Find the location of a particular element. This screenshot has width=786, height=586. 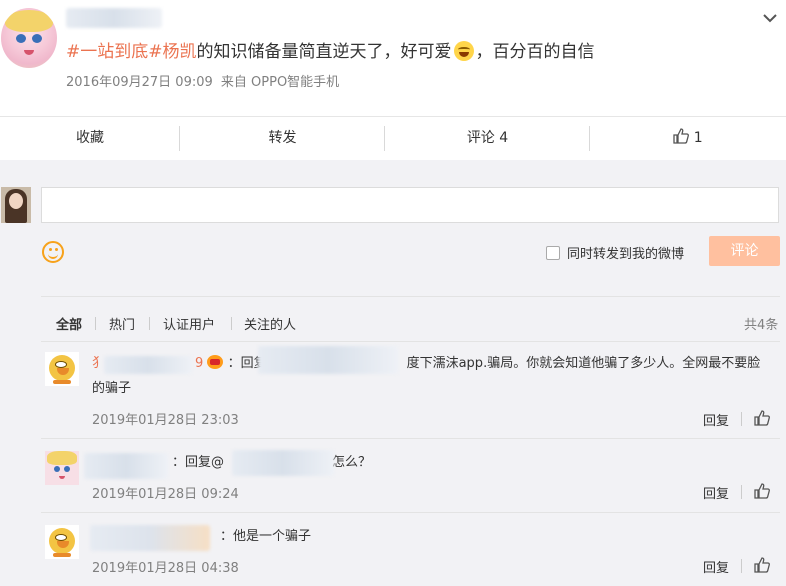

repost-button: 转发 is located at coordinates (282, 138).